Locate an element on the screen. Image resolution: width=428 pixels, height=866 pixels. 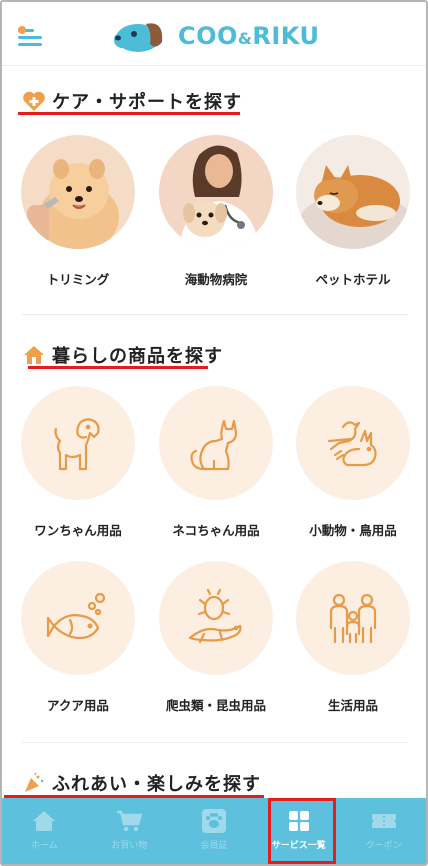
nav-services: サービス一覧 is located at coordinates (298, 831).